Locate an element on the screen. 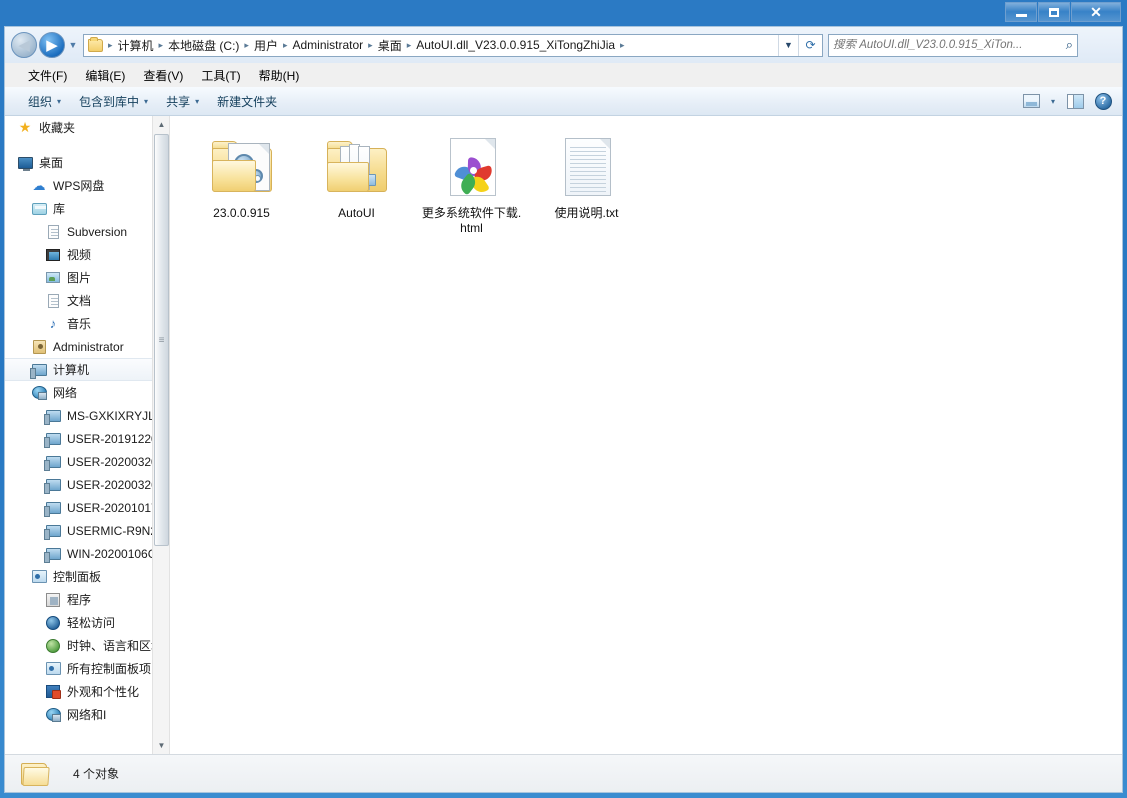  close-button: ✕ is located at coordinates (1096, 12).